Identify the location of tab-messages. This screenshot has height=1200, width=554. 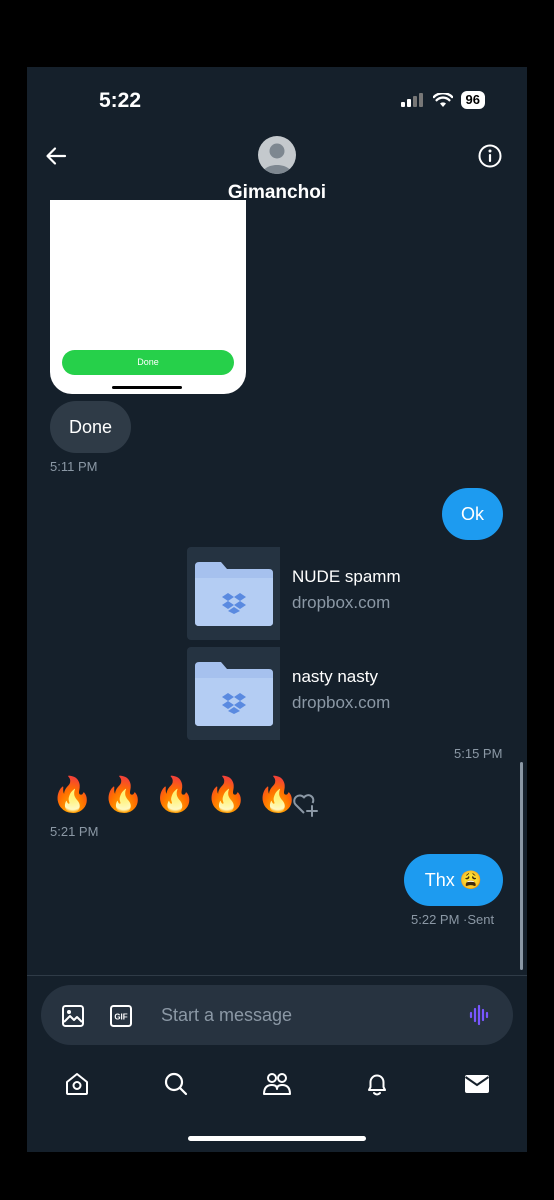
(477, 1084).